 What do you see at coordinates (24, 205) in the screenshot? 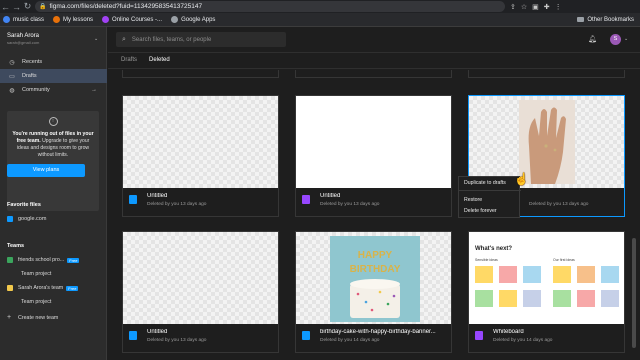
I see `favorites-heading: Favorite files` at bounding box center [24, 205].